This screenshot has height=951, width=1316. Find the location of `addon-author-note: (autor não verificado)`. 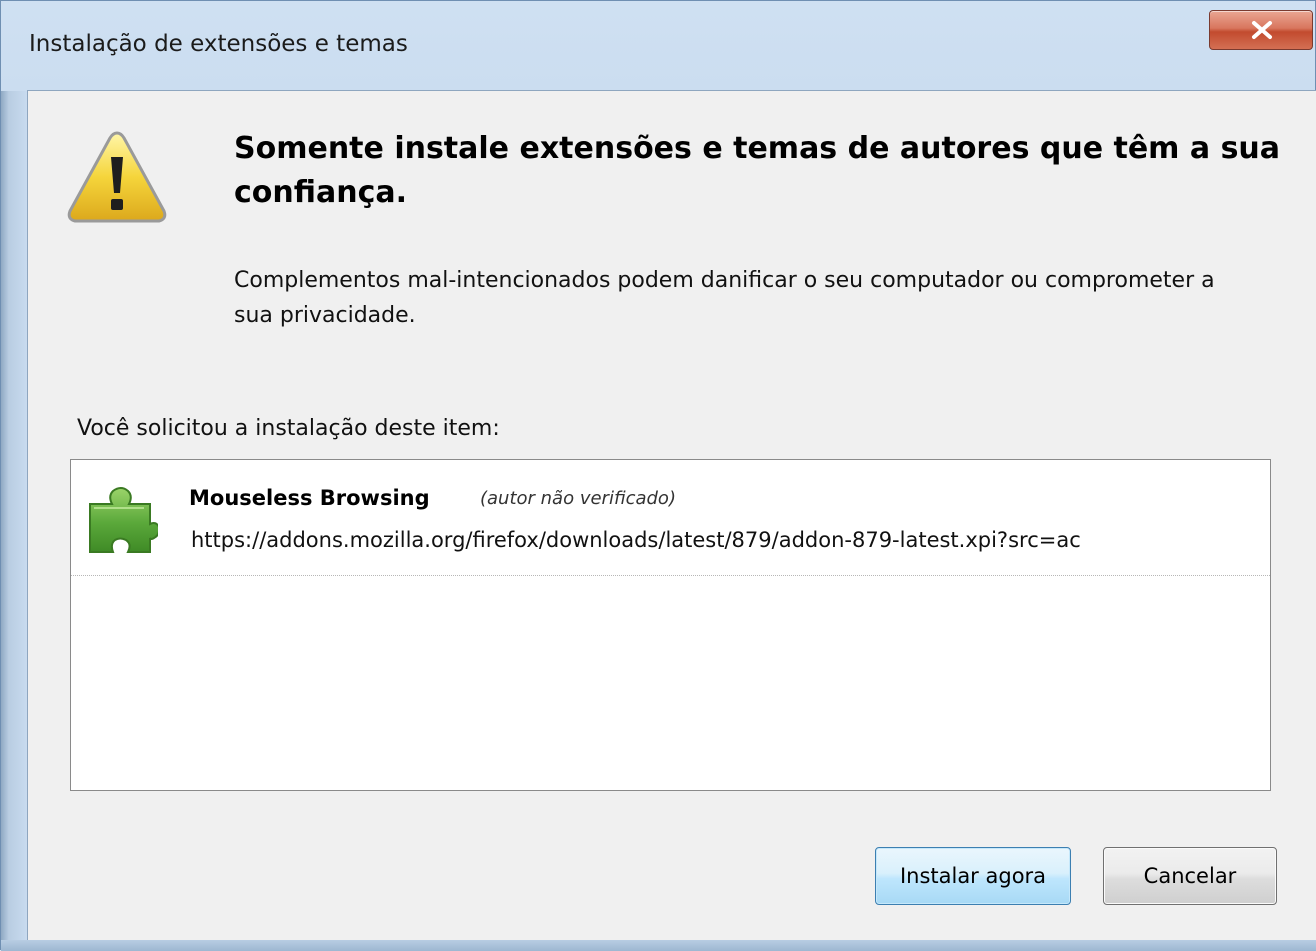

addon-author-note: (autor não verificado) is located at coordinates (578, 498).